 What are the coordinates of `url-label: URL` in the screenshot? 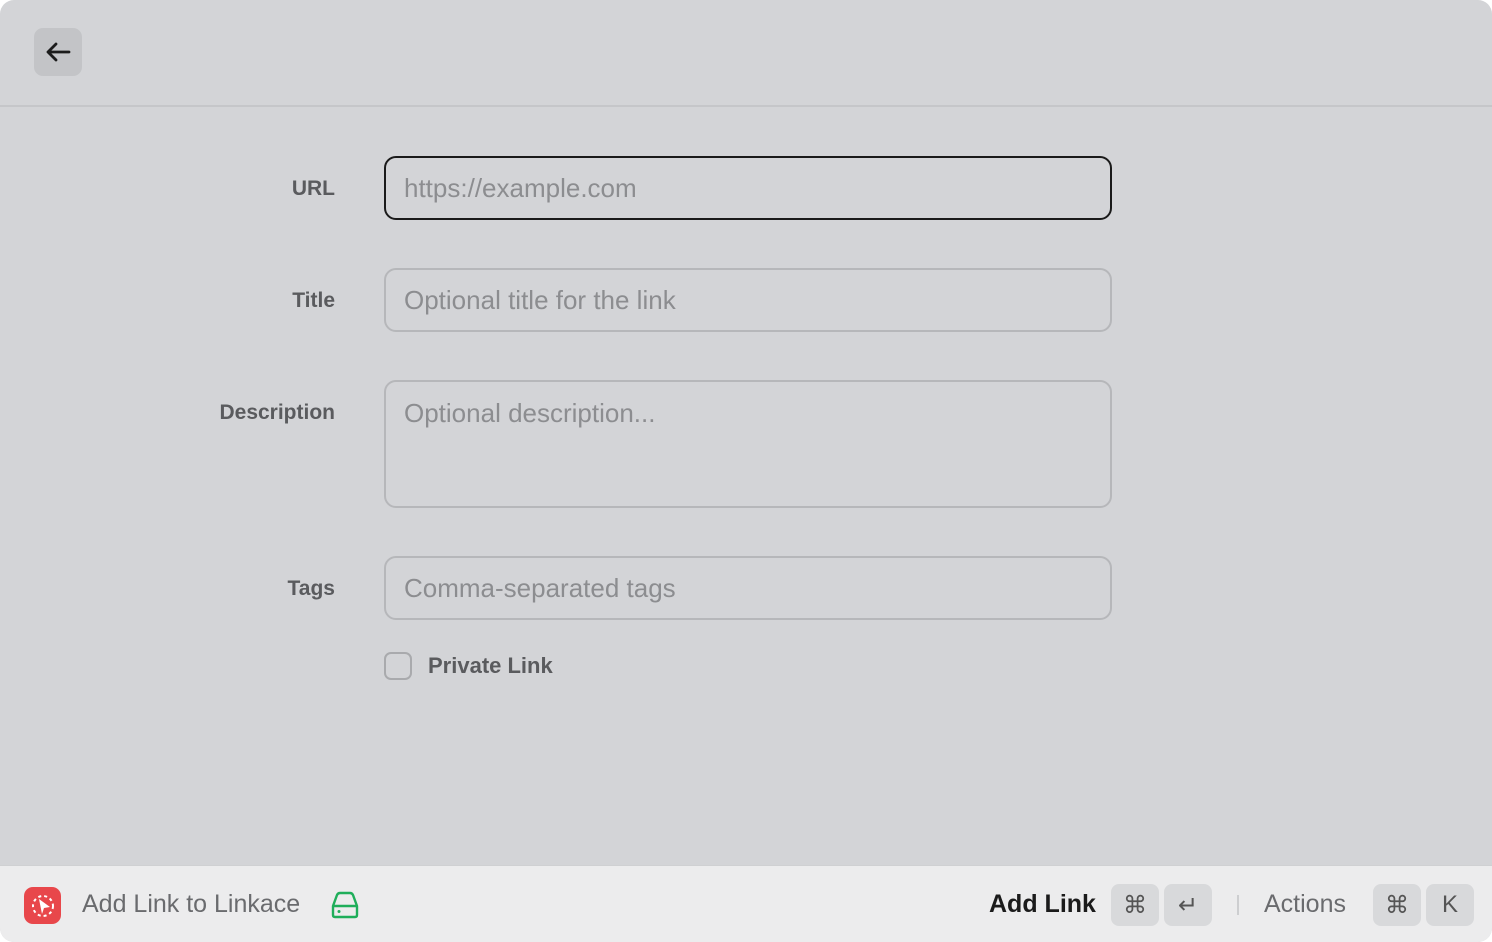 It's located at (313, 188).